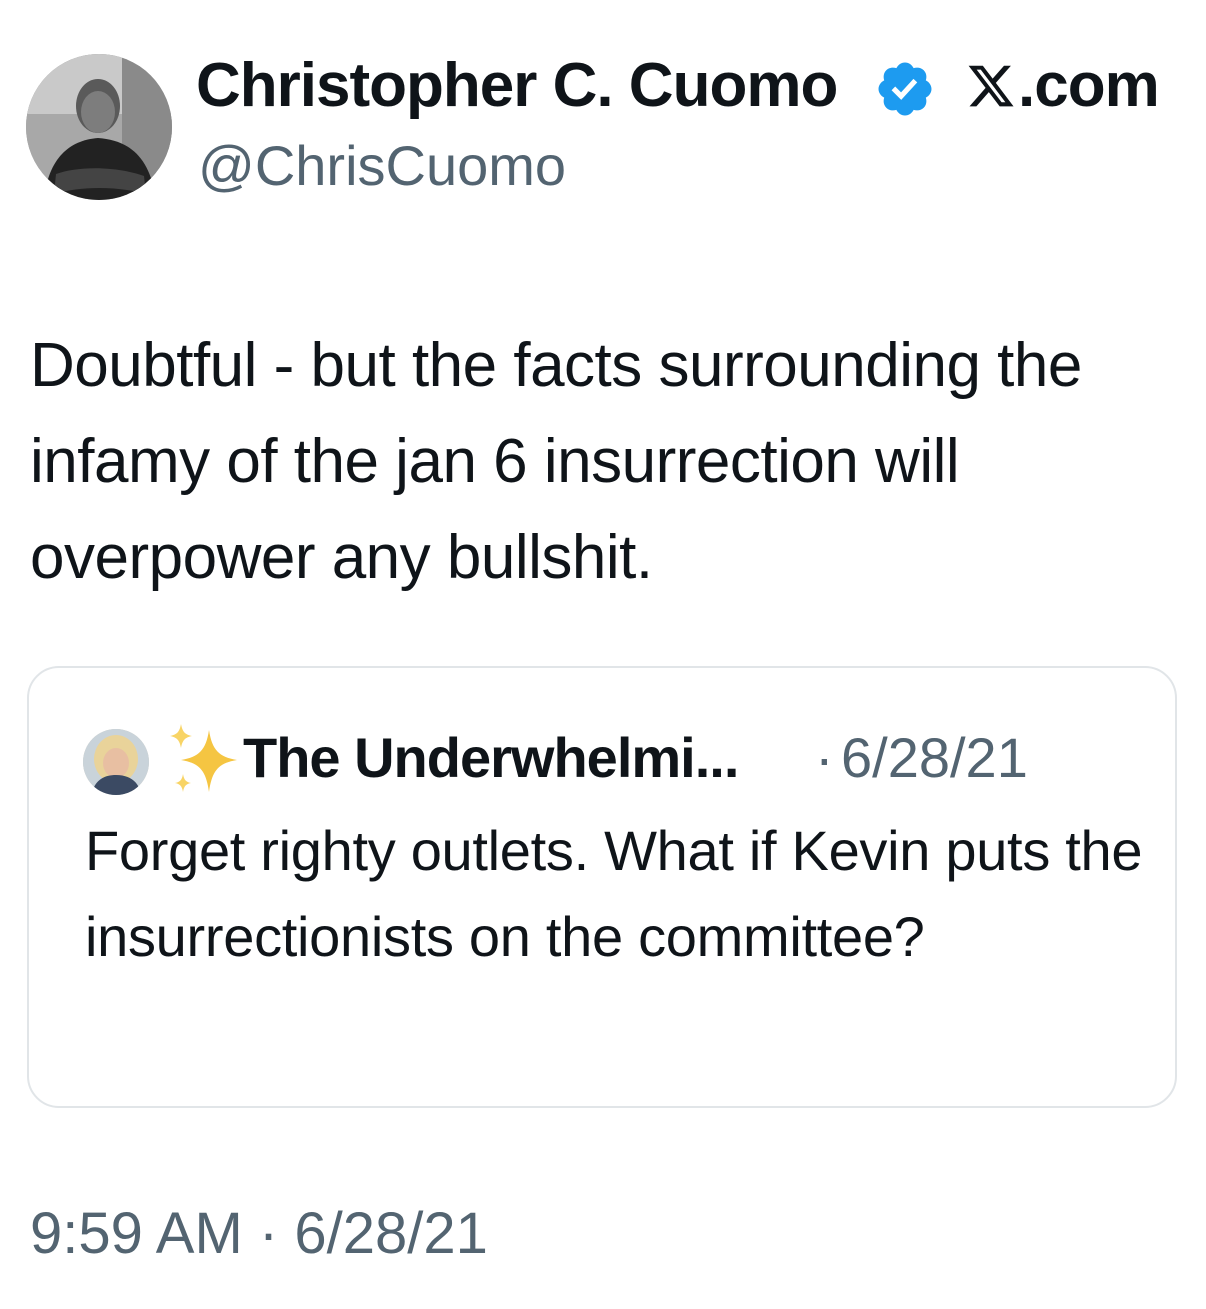  Describe the element at coordinates (991, 86) in the screenshot. I see `x-logo-icon` at that location.